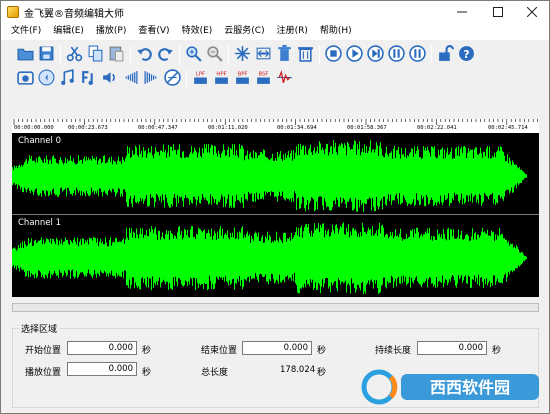 The image size is (550, 414). I want to click on main-toolbar: ?, so click(275, 53).